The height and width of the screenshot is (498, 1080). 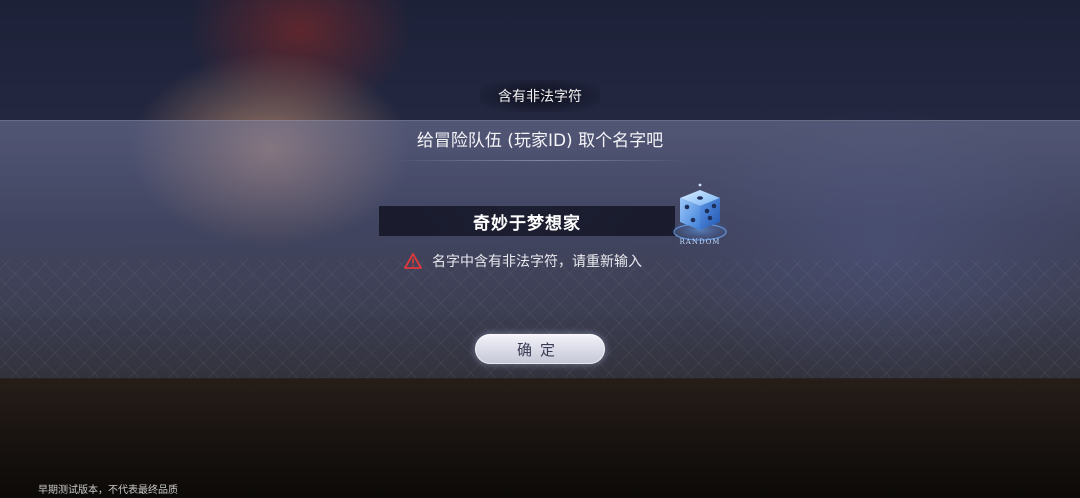 I want to click on dialog-title: 给冒险队伍 (玩家ID) 取个名字吧, so click(x=540, y=141).